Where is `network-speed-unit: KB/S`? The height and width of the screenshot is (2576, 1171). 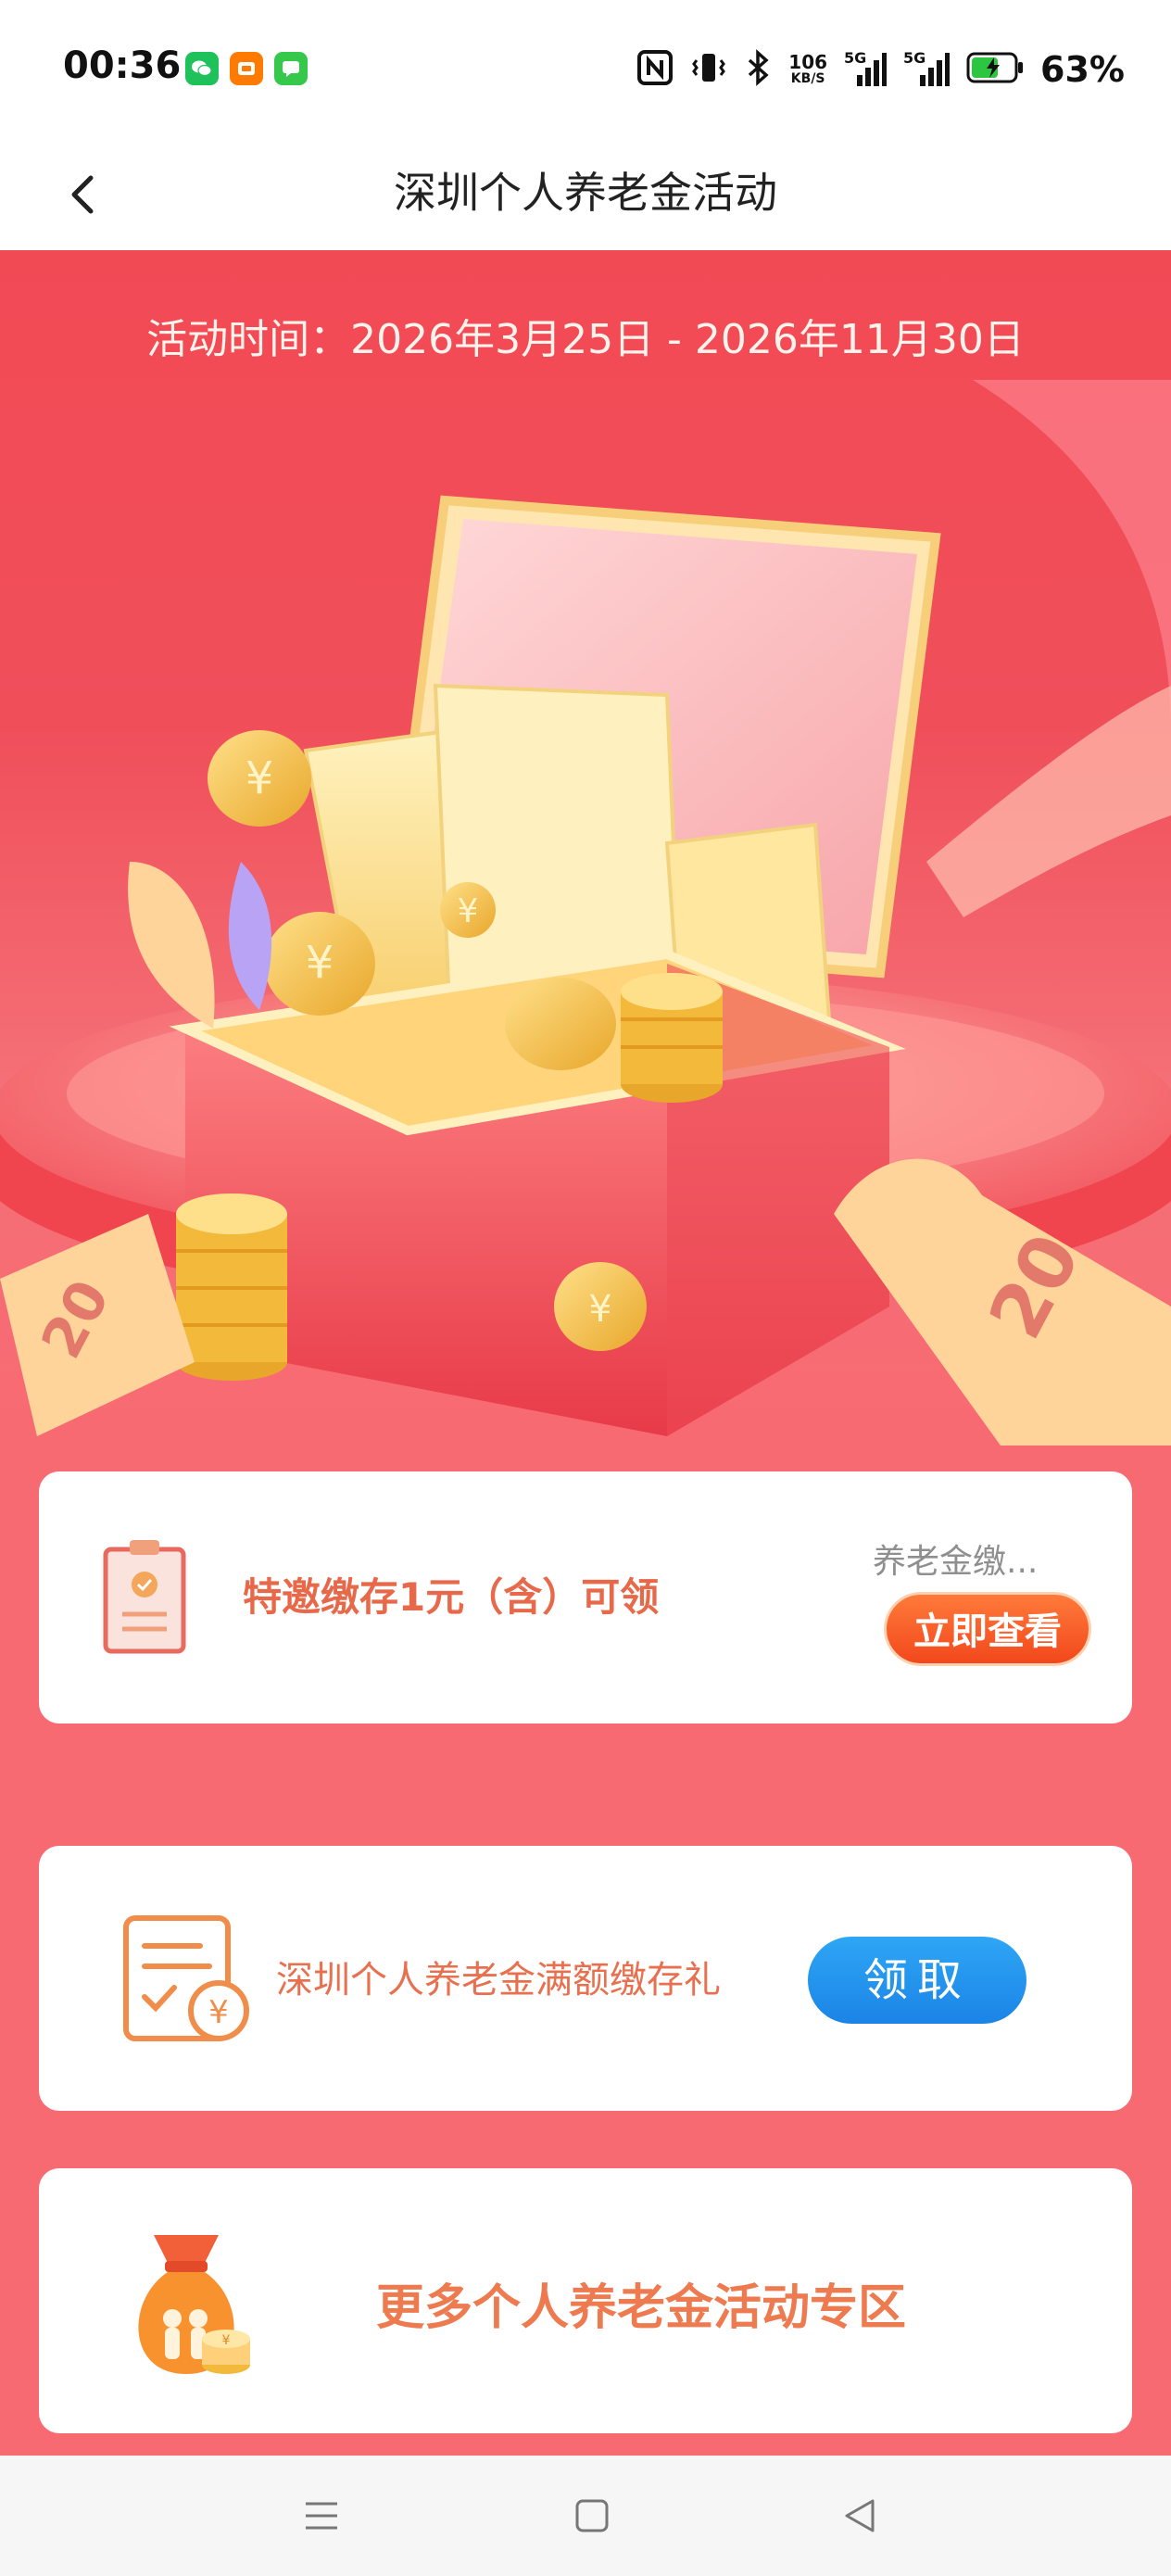
network-speed-unit: KB/S is located at coordinates (808, 78).